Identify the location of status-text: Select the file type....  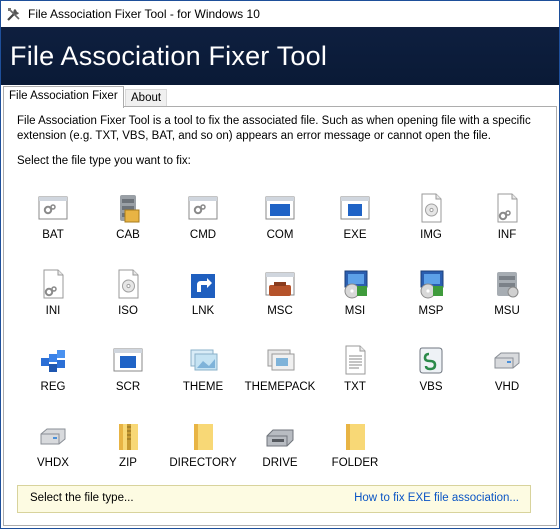
(82, 498).